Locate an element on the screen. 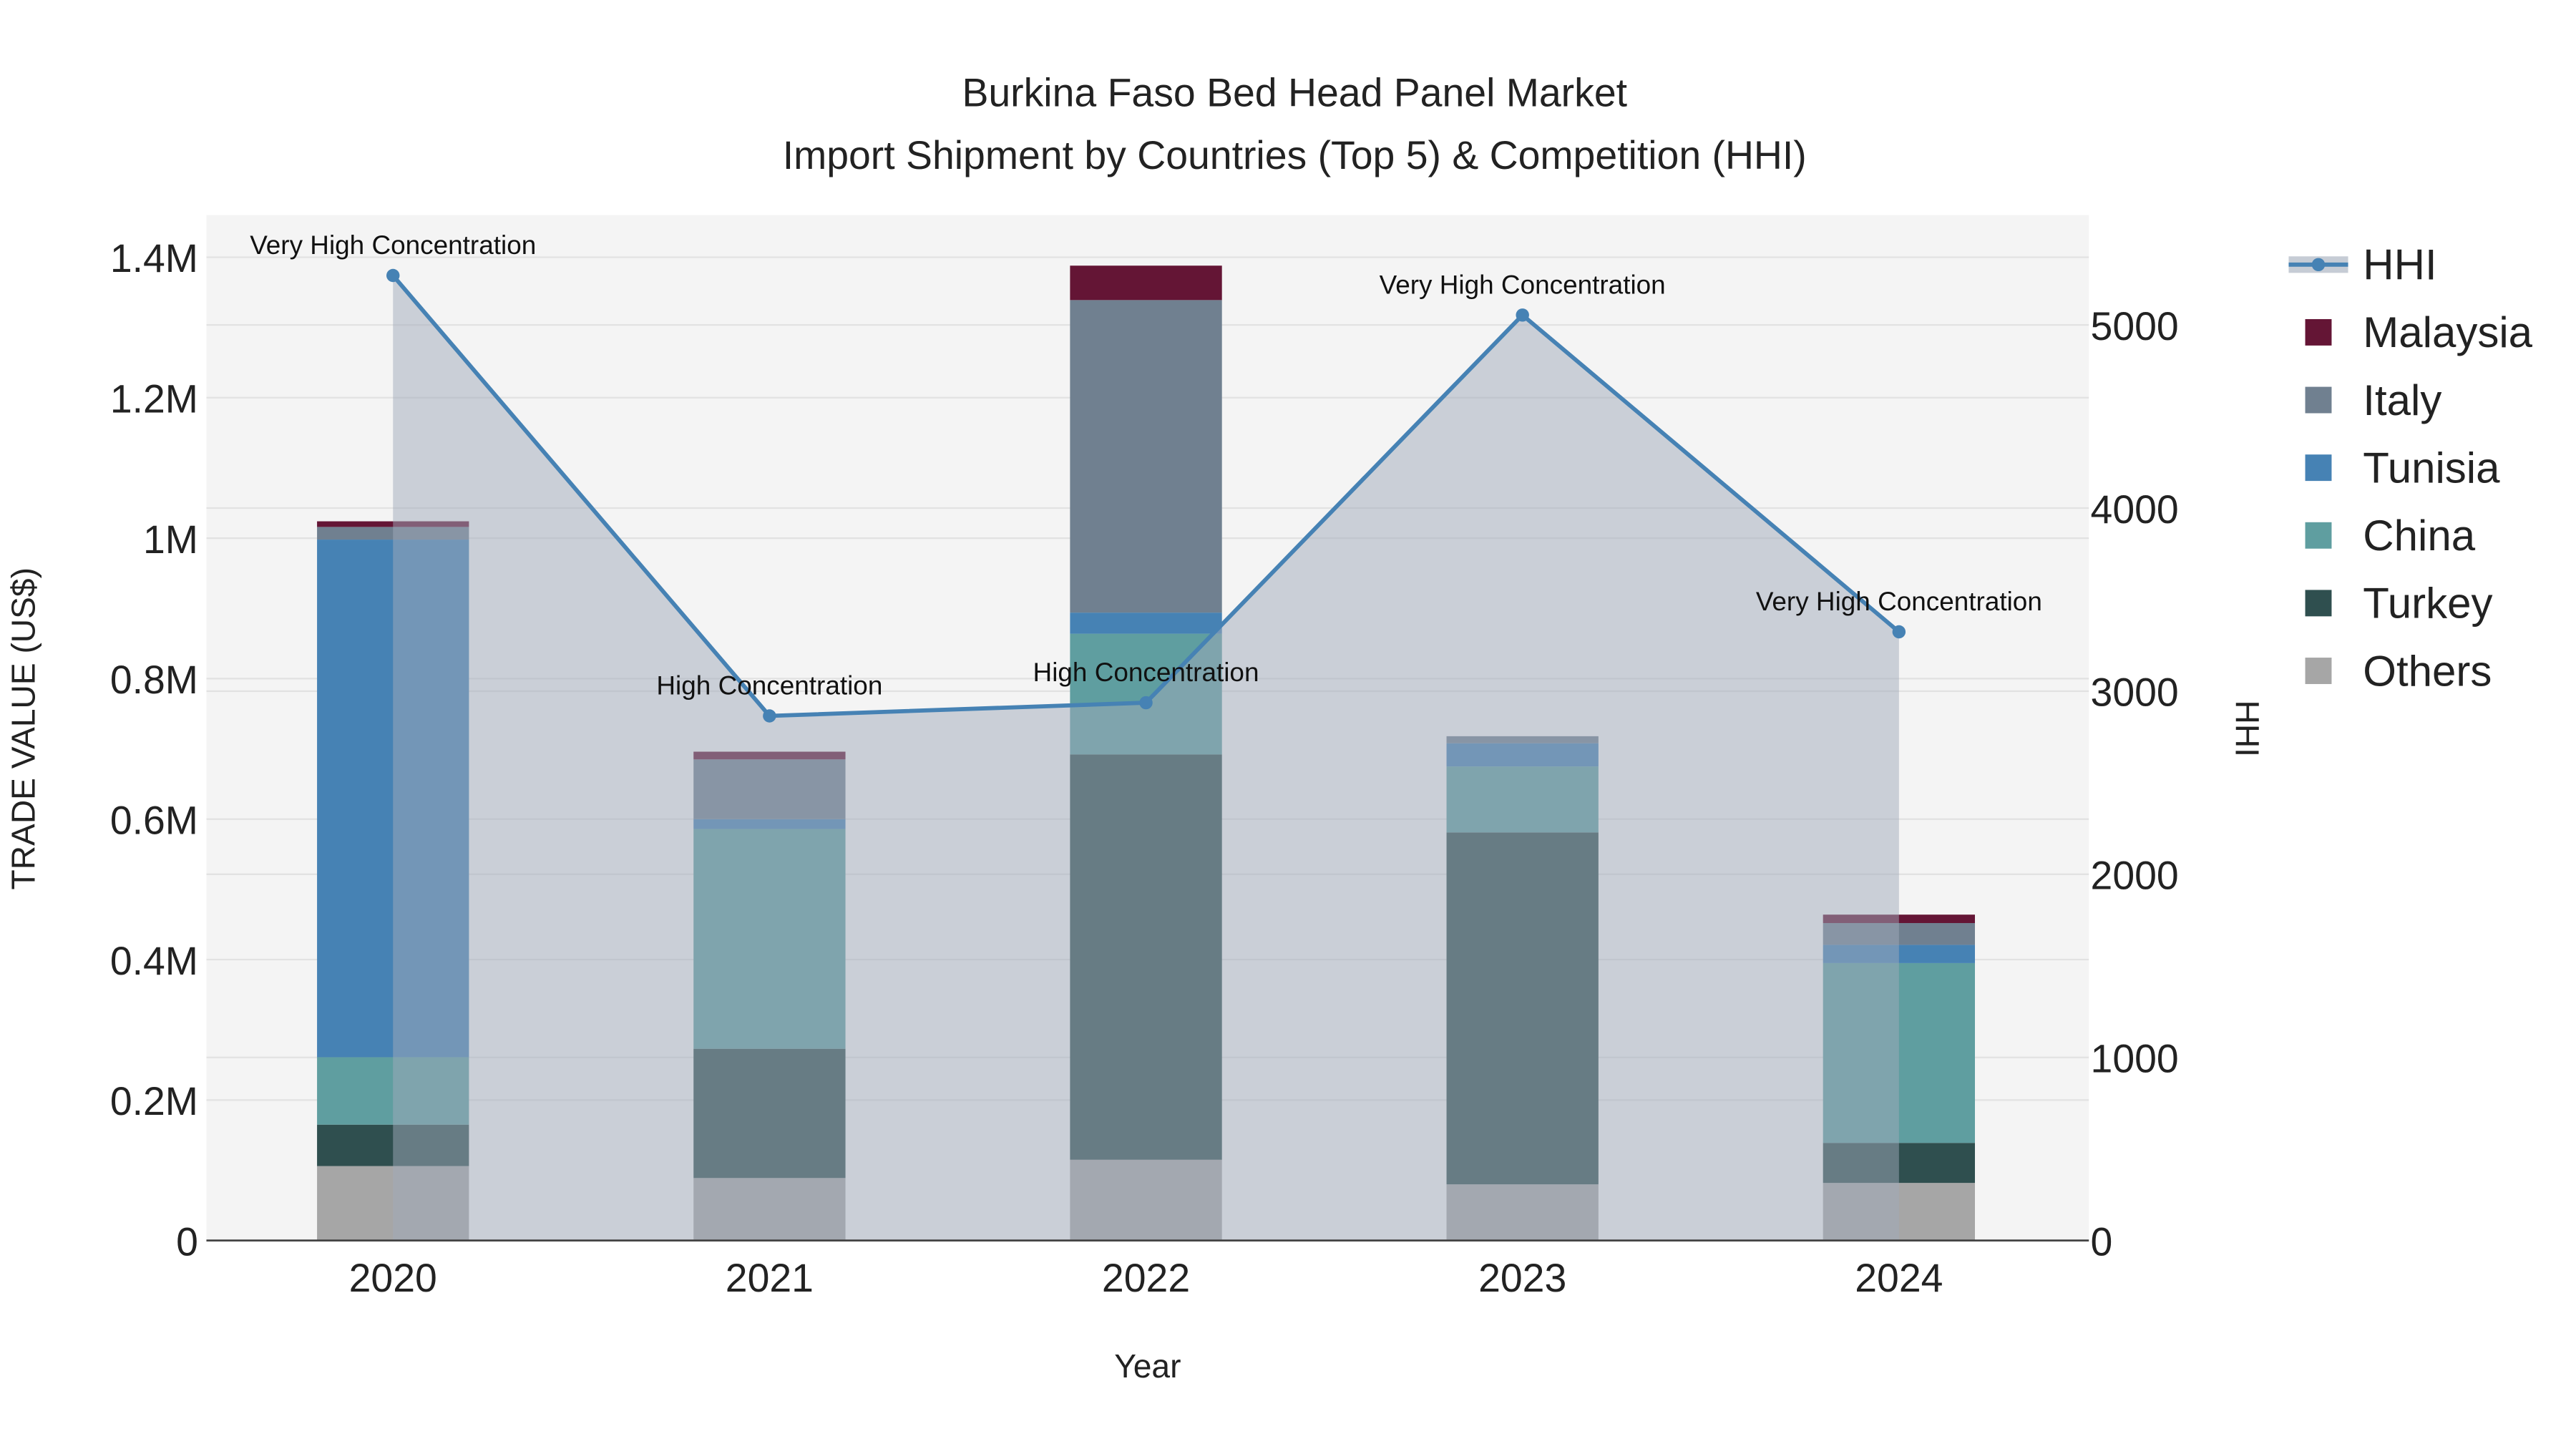 Image resolution: width=2576 pixels, height=1449 pixels. x-tick-label: 2024 is located at coordinates (1899, 1278).